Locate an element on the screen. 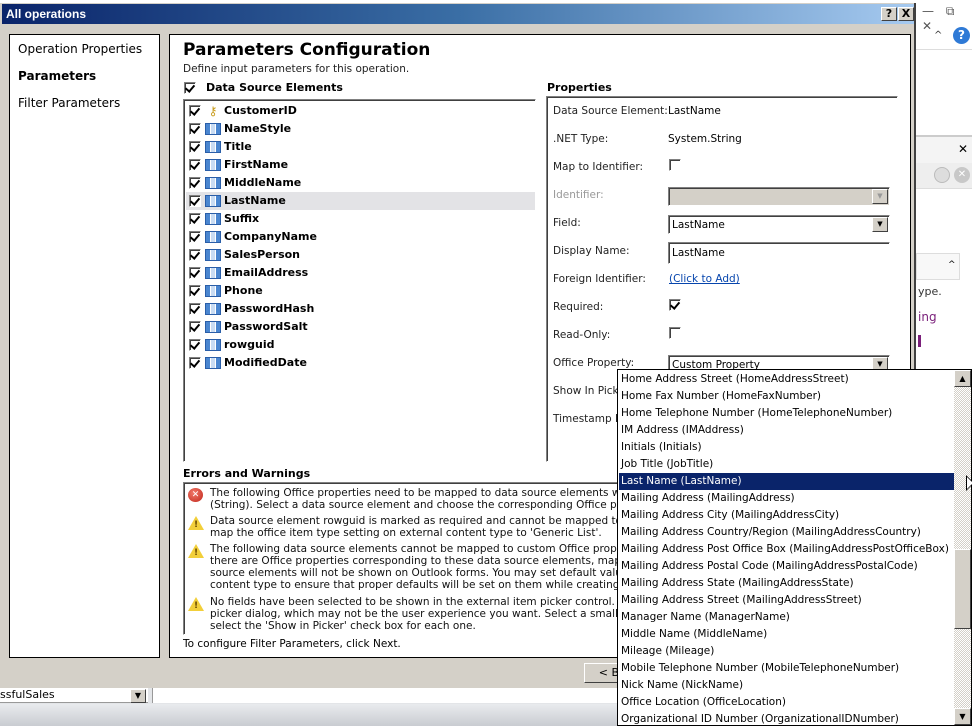 The image size is (972, 726). close-pane-icon: ✕ is located at coordinates (963, 149).